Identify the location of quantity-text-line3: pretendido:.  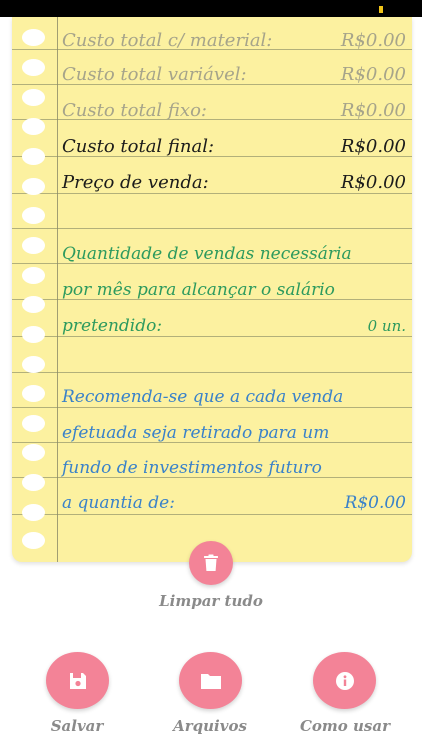
(112, 326).